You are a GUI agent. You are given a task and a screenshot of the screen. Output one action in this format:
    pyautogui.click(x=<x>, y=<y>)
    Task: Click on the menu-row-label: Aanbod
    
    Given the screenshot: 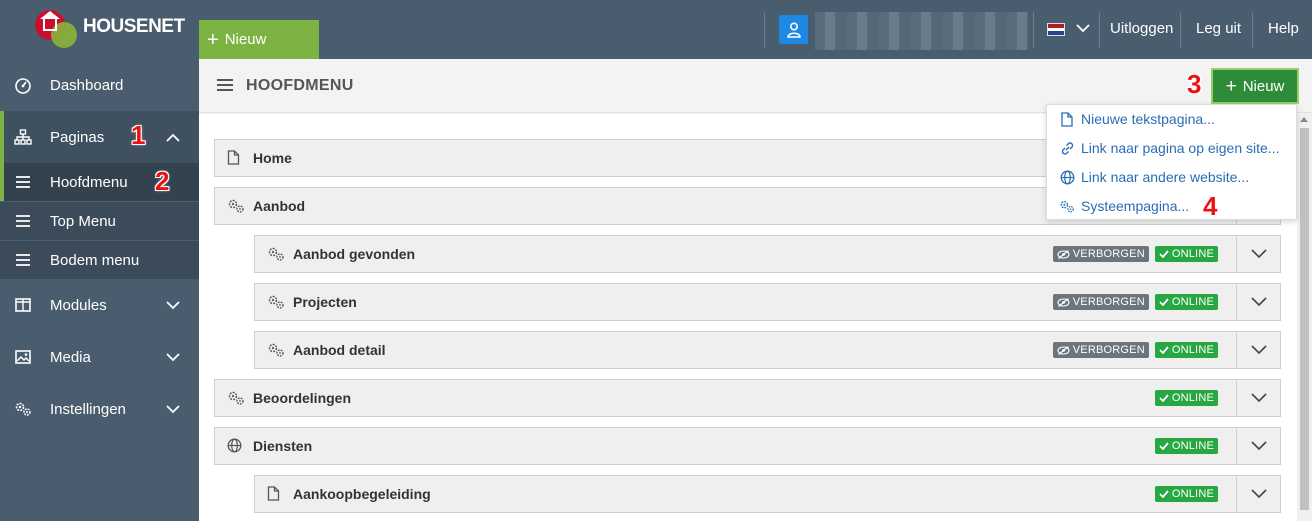 What is the action you would take?
    pyautogui.click(x=279, y=206)
    